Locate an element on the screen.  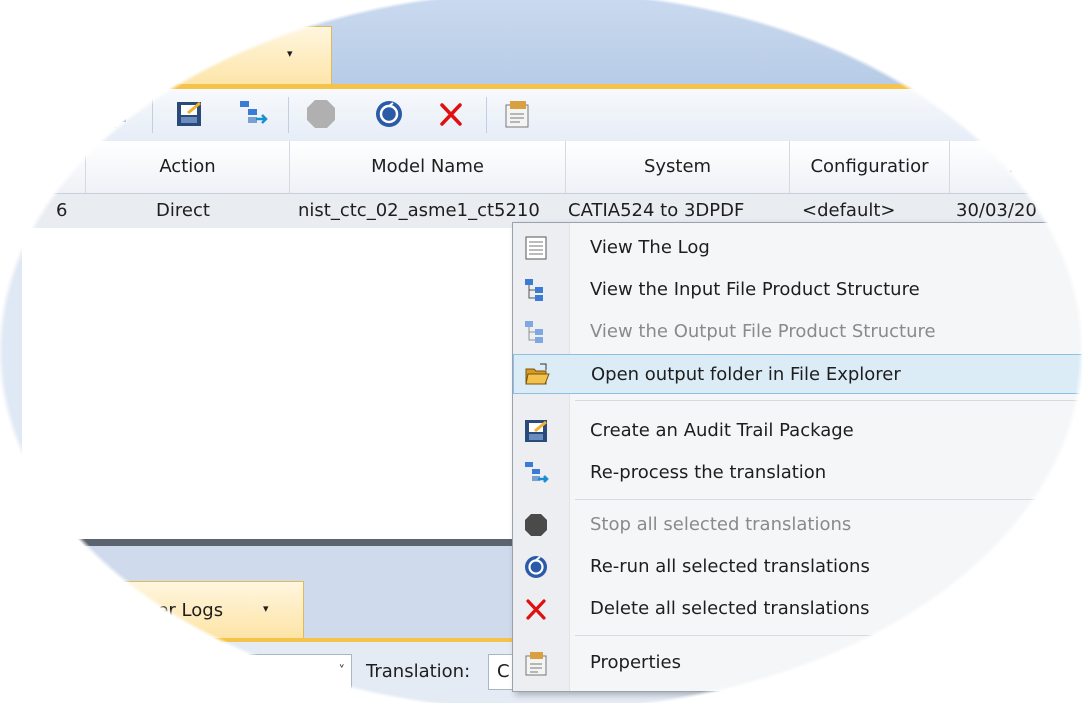
menu-item-rerun-selected: Re-run all selected translations is located at coordinates (797, 567).